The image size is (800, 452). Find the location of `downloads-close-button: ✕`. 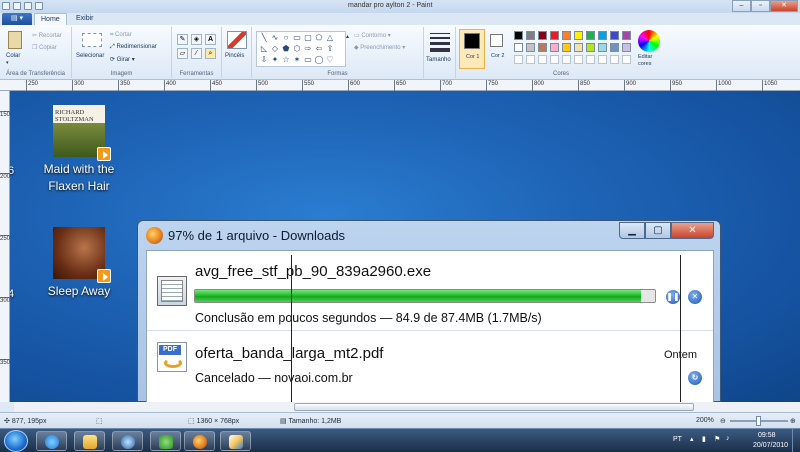

downloads-close-button: ✕ is located at coordinates (692, 230).